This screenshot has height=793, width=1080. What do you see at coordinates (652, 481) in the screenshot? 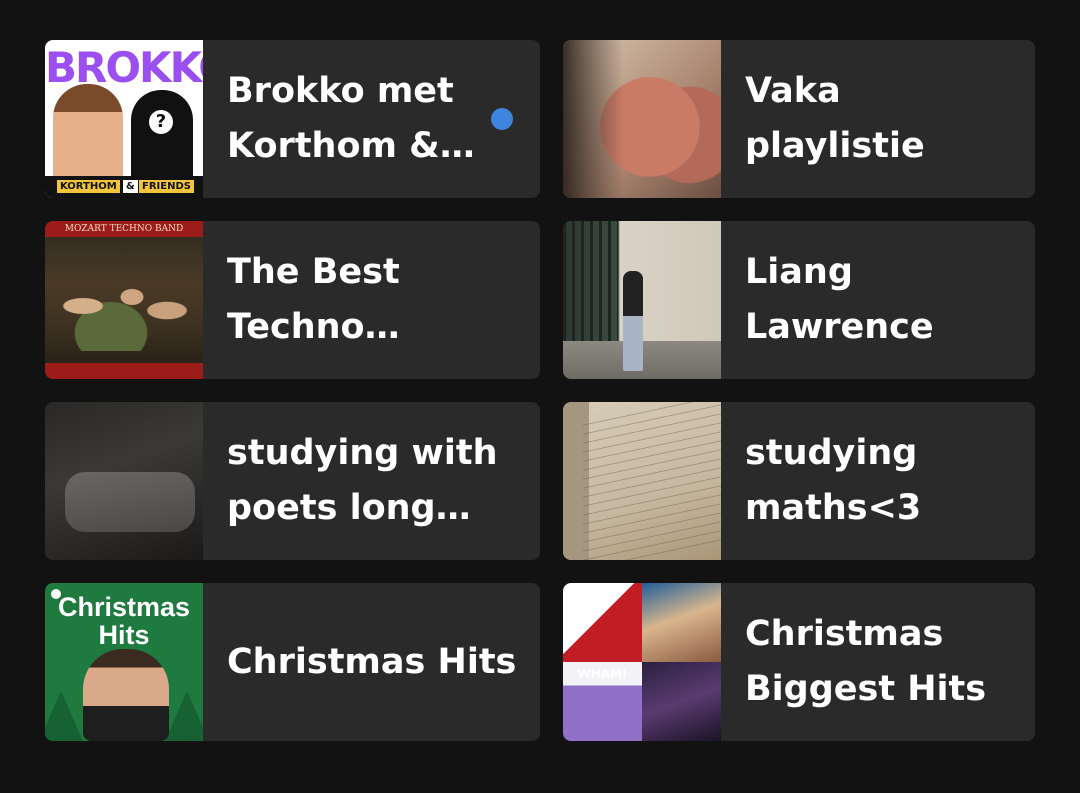
I see `cover-notes` at bounding box center [652, 481].